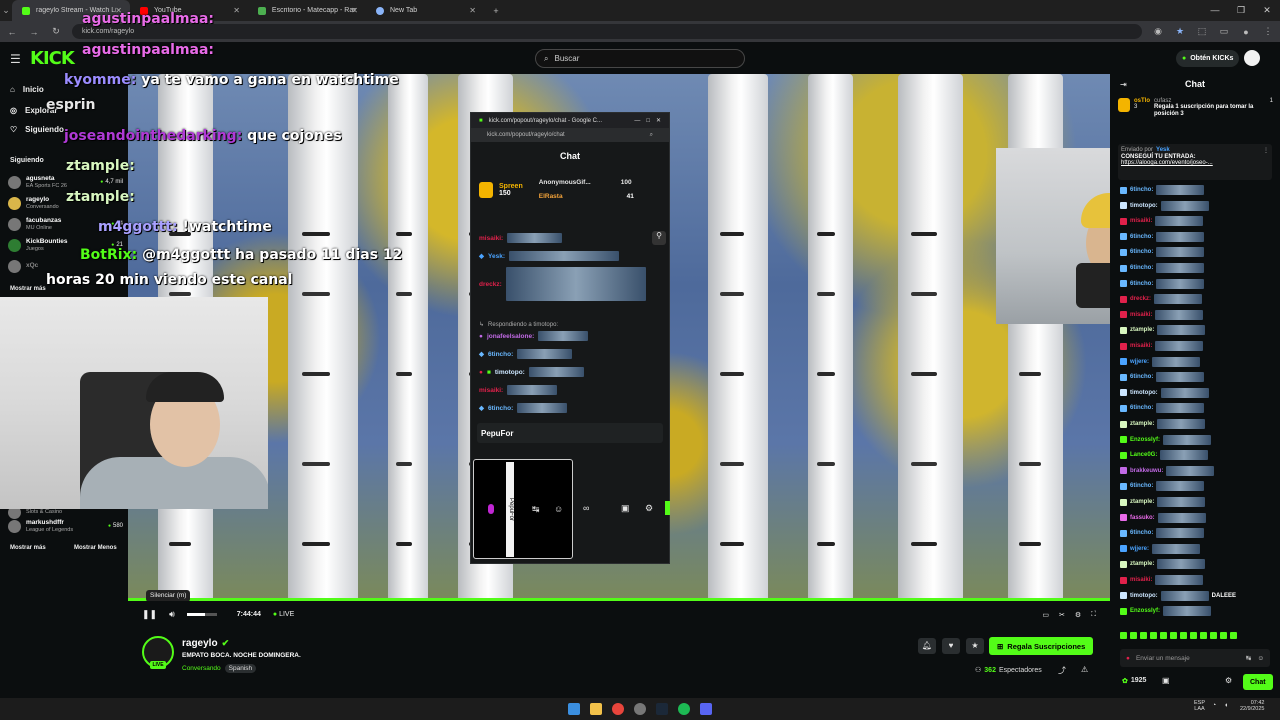 This screenshot has width=1280, height=720. What do you see at coordinates (1146, 471) in the screenshot?
I see `chat-username: brakkeuwu:` at bounding box center [1146, 471].